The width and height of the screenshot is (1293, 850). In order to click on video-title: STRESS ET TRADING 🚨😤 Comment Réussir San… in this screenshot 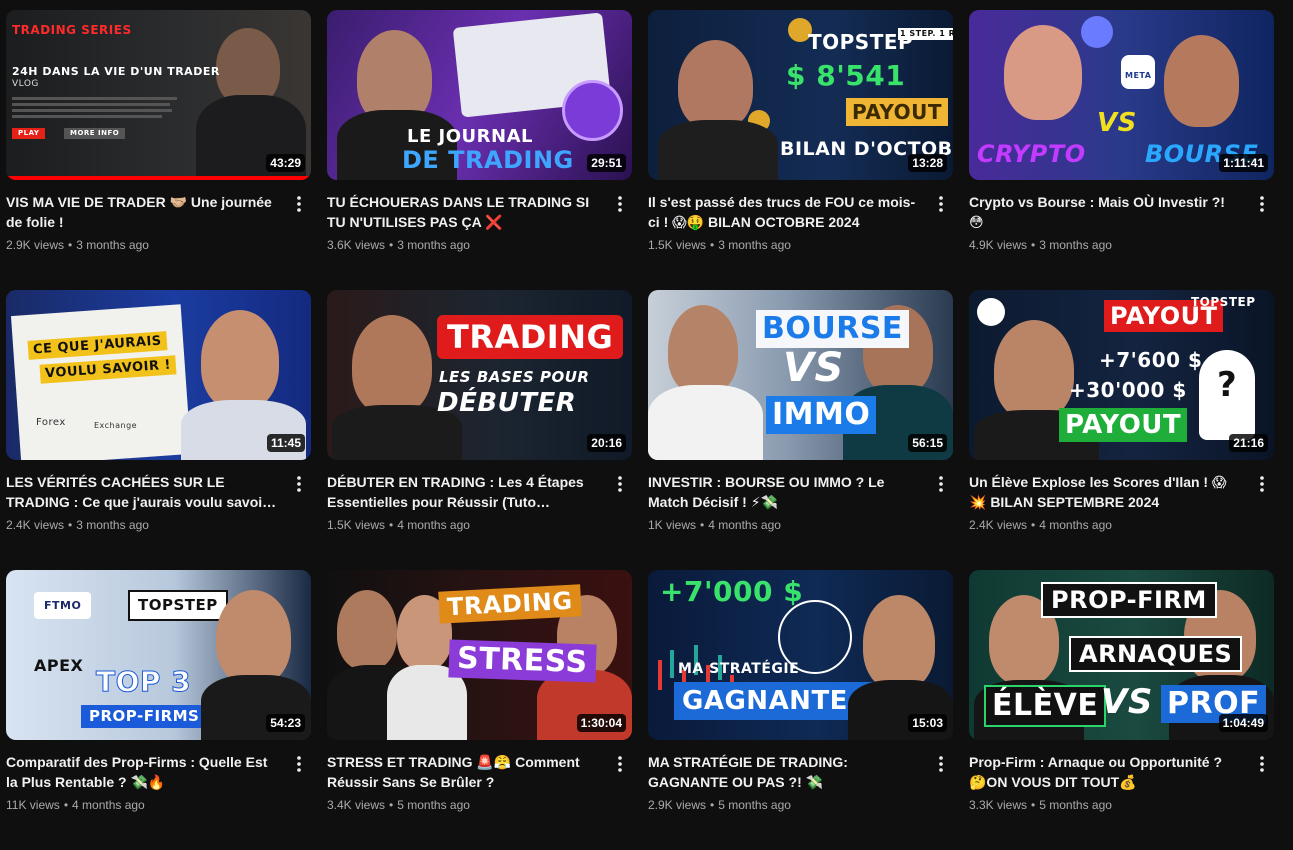, I will do `click(463, 772)`.